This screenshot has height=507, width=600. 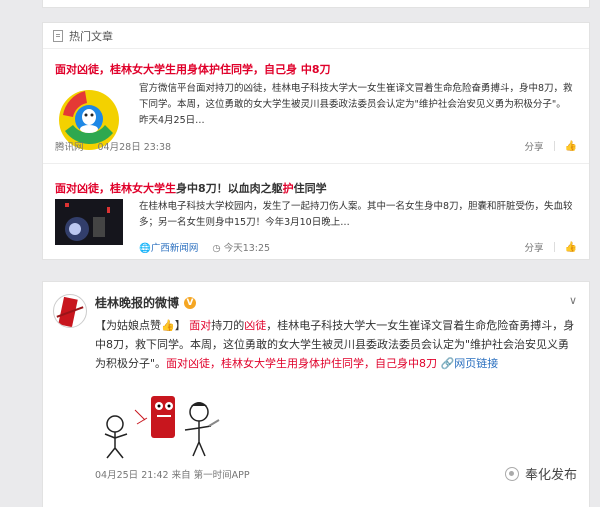 What do you see at coordinates (69, 146) in the screenshot?
I see `article-1-source: 腾讯网` at bounding box center [69, 146].